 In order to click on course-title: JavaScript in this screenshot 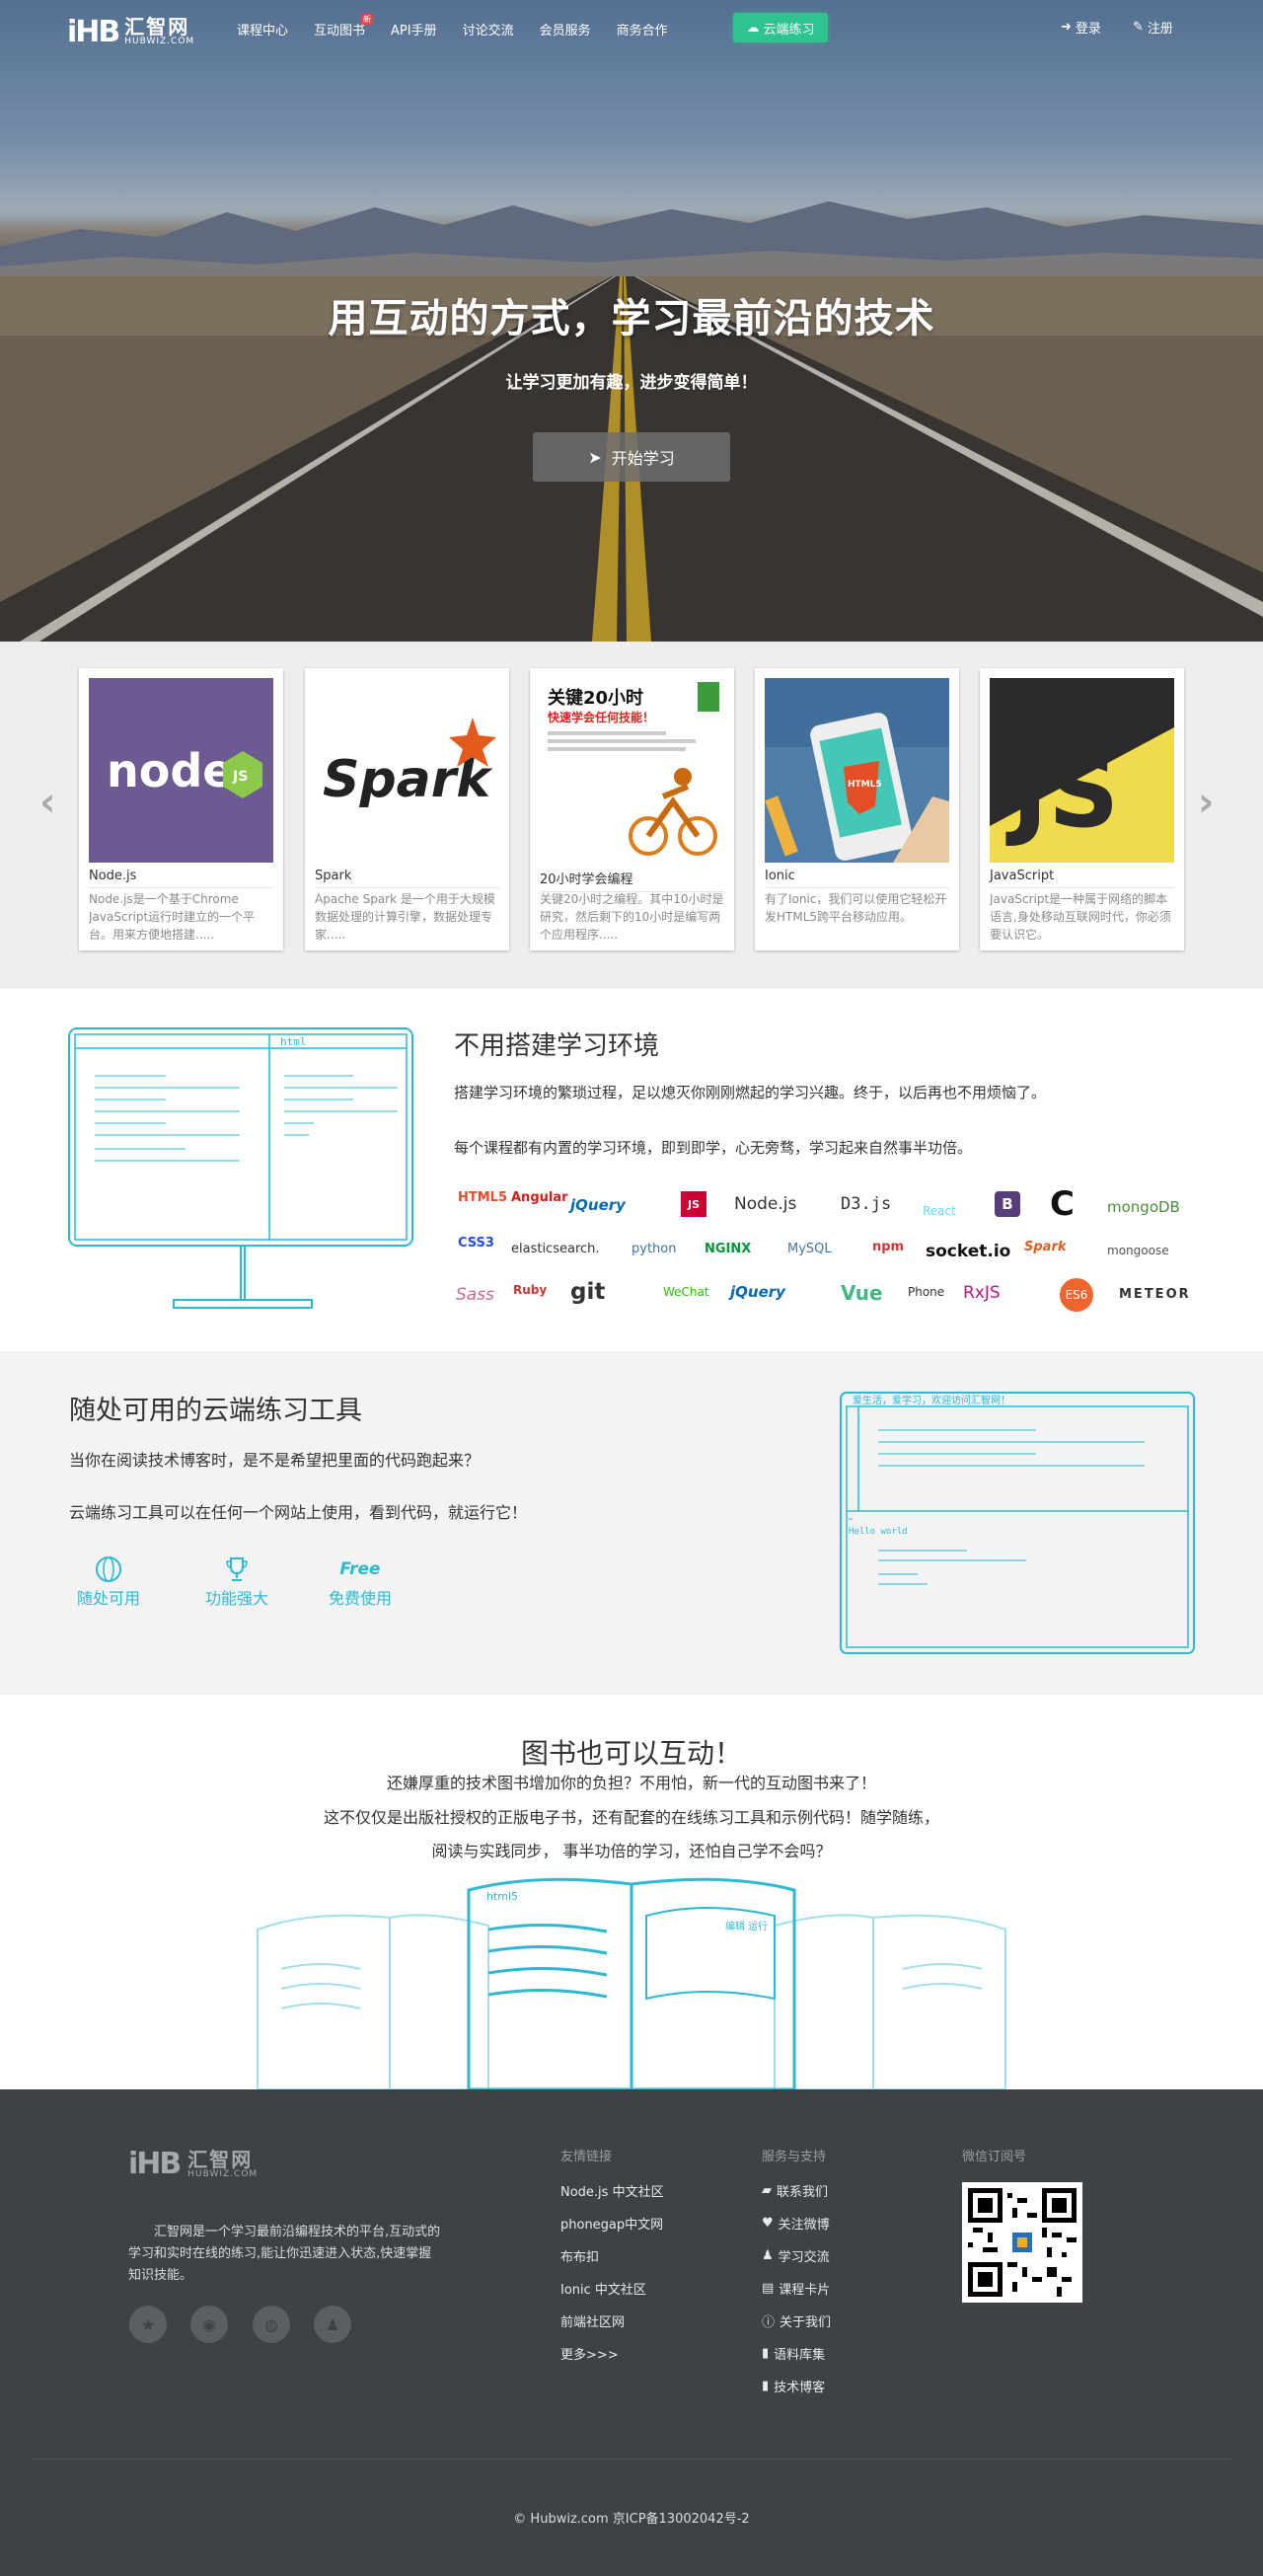, I will do `click(1082, 878)`.